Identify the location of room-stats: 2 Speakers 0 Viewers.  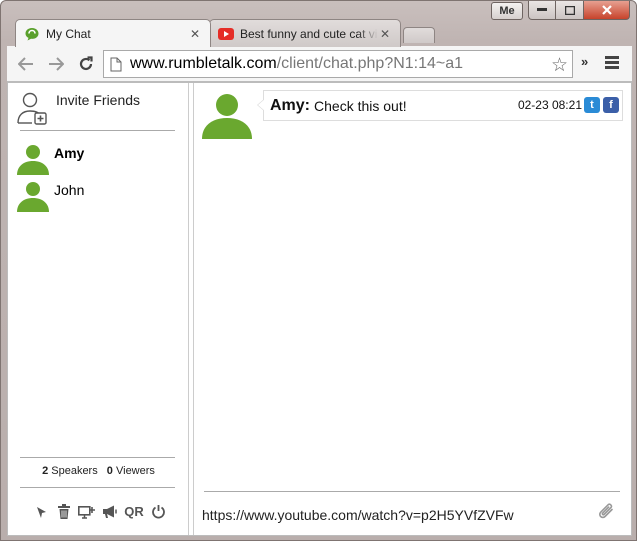
(98, 471).